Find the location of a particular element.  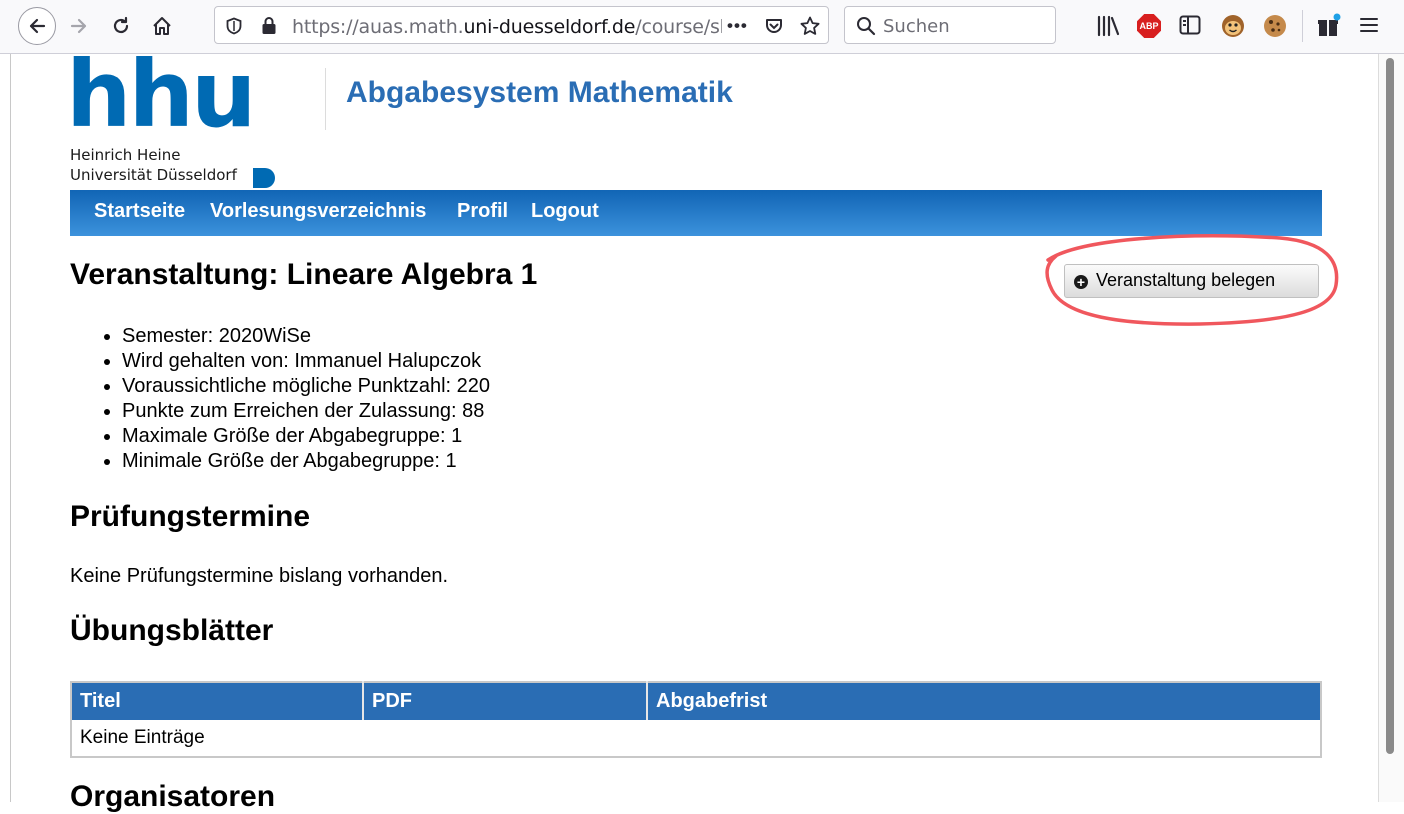

search-icon is located at coordinates (866, 26).